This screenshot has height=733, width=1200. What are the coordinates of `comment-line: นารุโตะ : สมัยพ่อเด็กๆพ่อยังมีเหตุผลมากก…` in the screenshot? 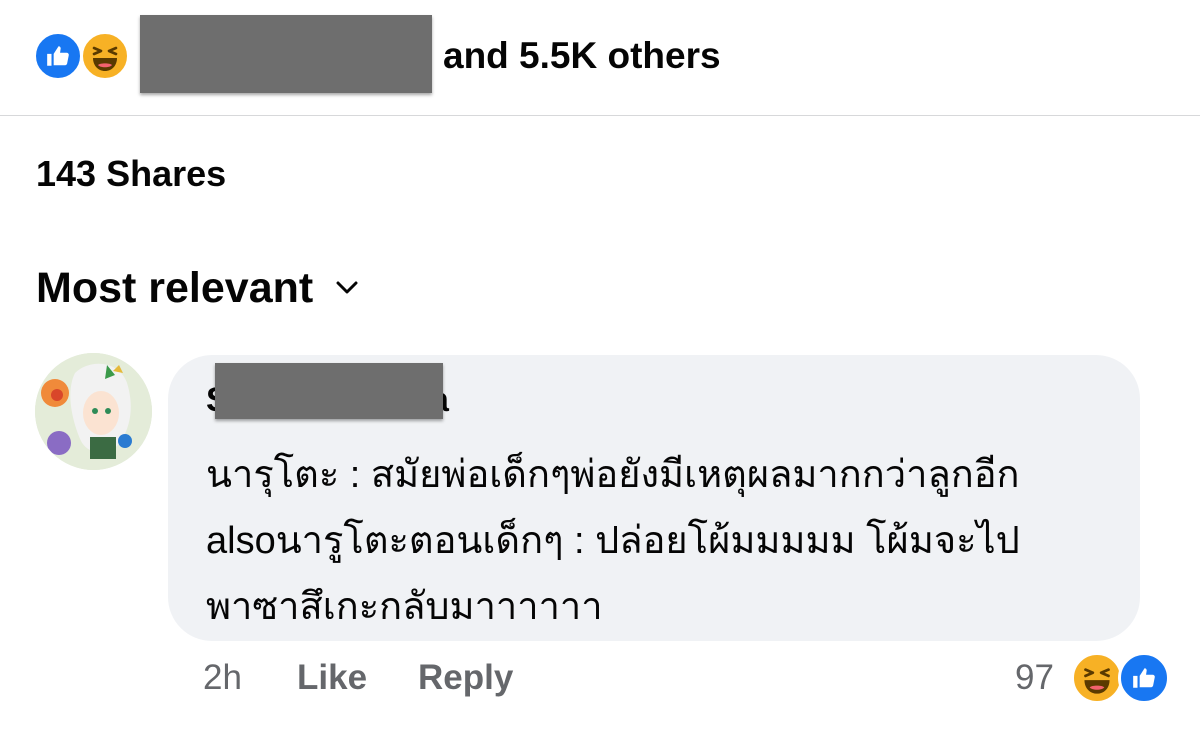 It's located at (613, 475).